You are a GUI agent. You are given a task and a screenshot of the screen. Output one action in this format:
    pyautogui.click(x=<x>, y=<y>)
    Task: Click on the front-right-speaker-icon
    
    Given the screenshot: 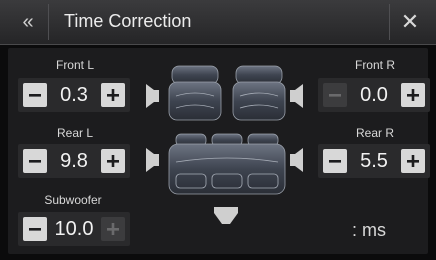 What is the action you would take?
    pyautogui.click(x=296, y=96)
    